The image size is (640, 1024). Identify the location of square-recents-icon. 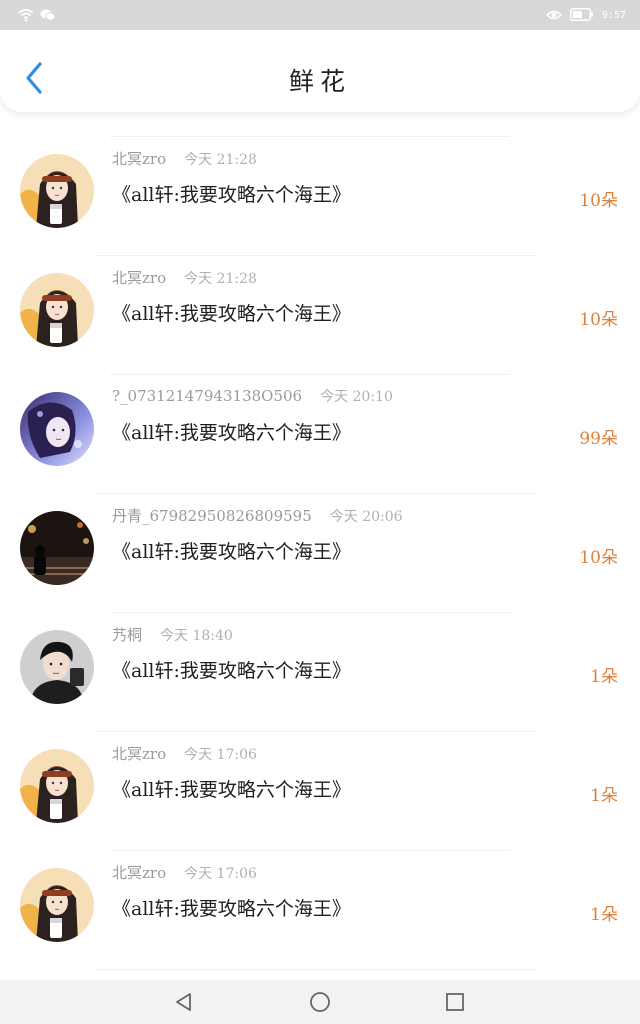
(455, 1002).